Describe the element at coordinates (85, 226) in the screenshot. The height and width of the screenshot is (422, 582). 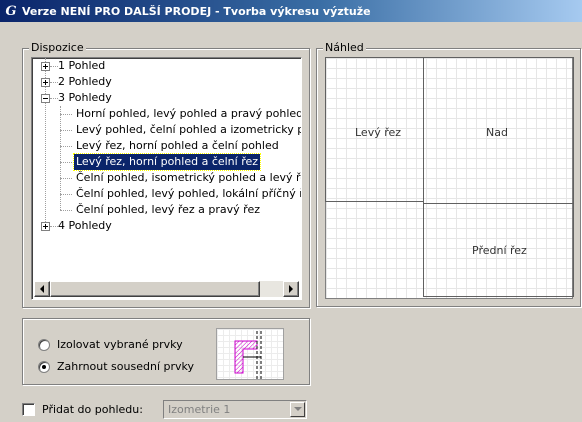
I see `tree-node-label: 4 Pohledy` at that location.